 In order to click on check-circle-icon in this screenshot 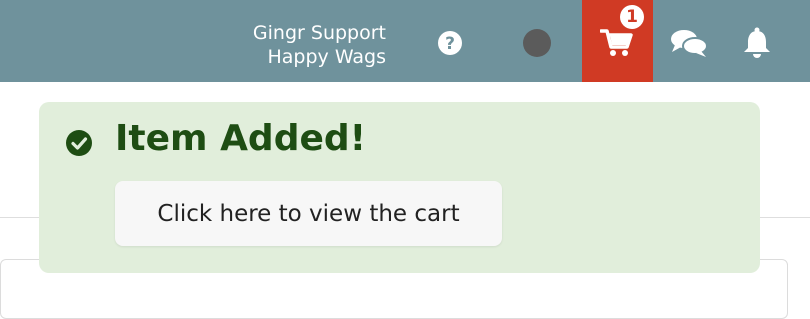, I will do `click(79, 143)`.